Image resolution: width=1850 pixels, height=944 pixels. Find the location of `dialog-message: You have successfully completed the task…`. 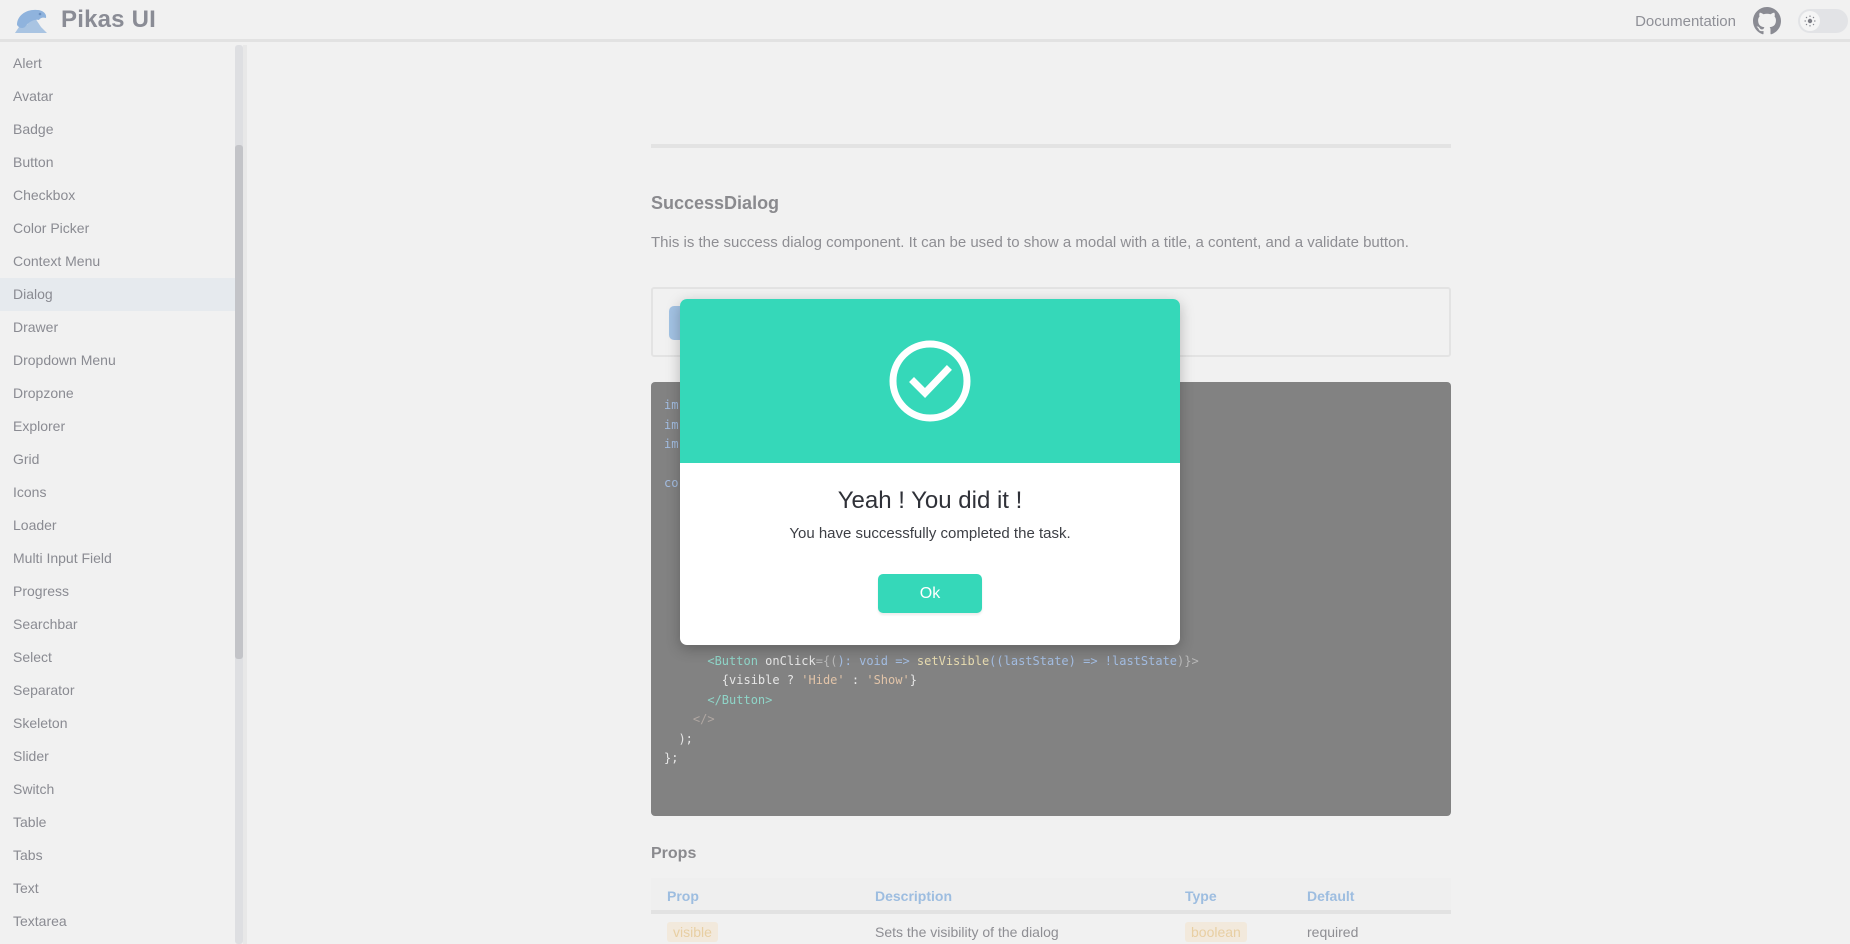

dialog-message: You have successfully completed the task… is located at coordinates (930, 533).